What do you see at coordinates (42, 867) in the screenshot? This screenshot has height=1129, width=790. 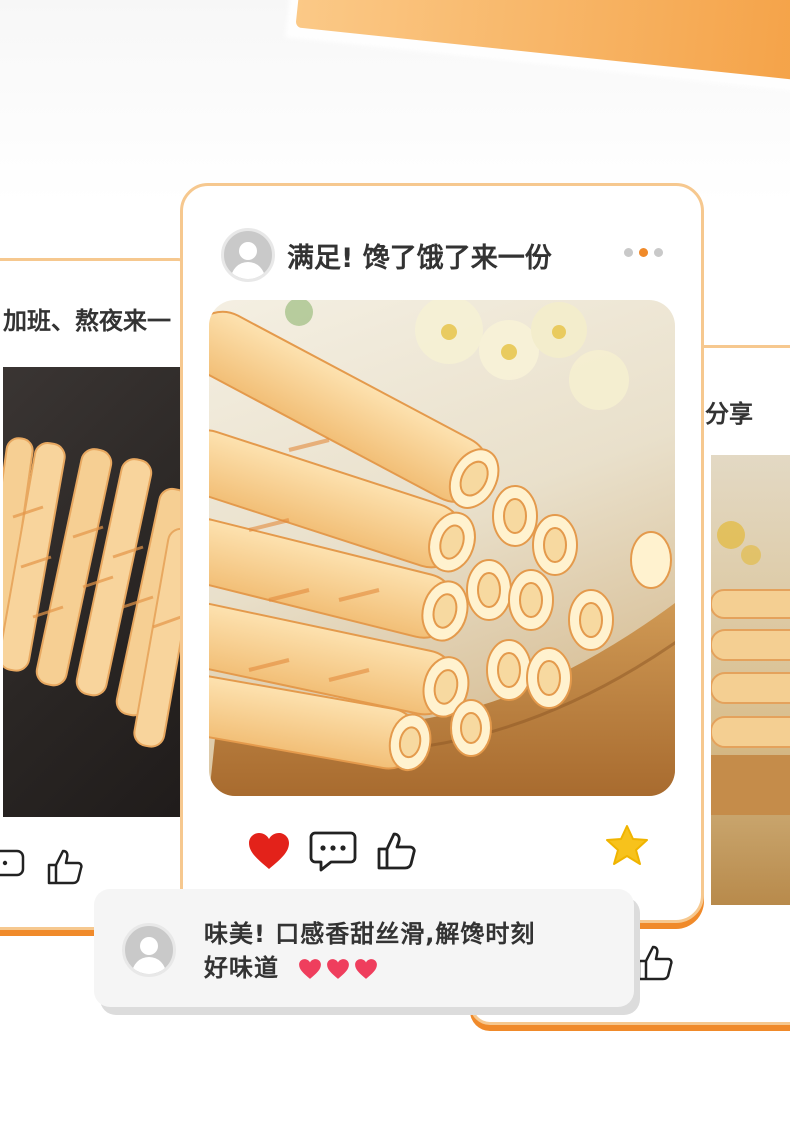 I see `left-post-actions` at bounding box center [42, 867].